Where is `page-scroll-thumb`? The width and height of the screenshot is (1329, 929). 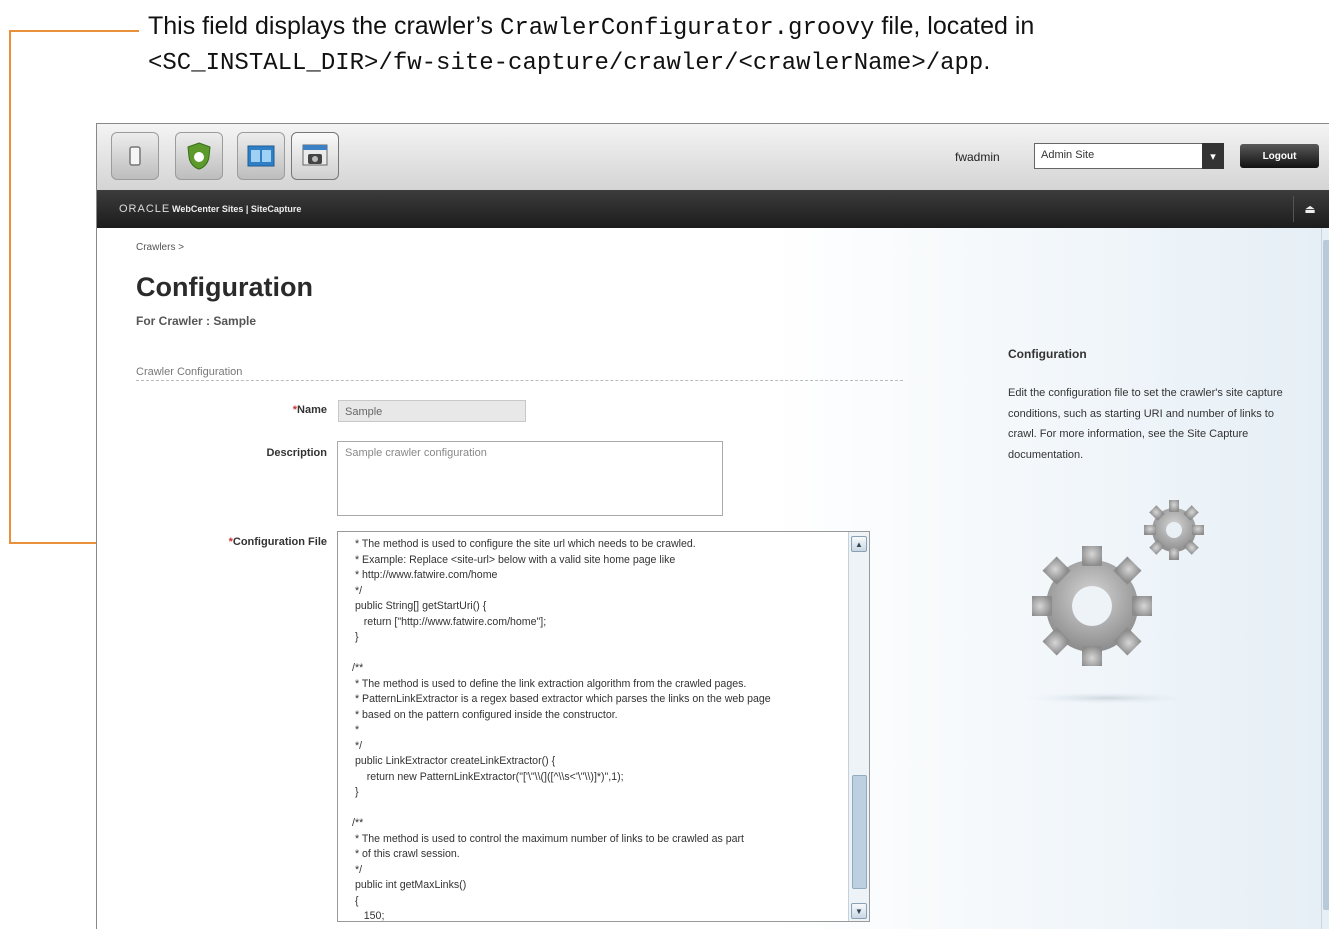 page-scroll-thumb is located at coordinates (1326, 575).